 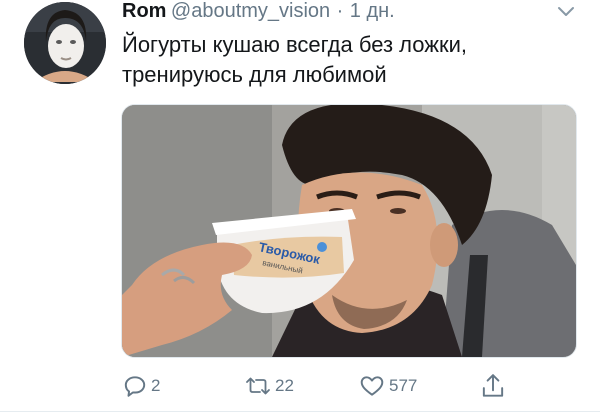 What do you see at coordinates (144, 11) in the screenshot?
I see `author-name: Rom` at bounding box center [144, 11].